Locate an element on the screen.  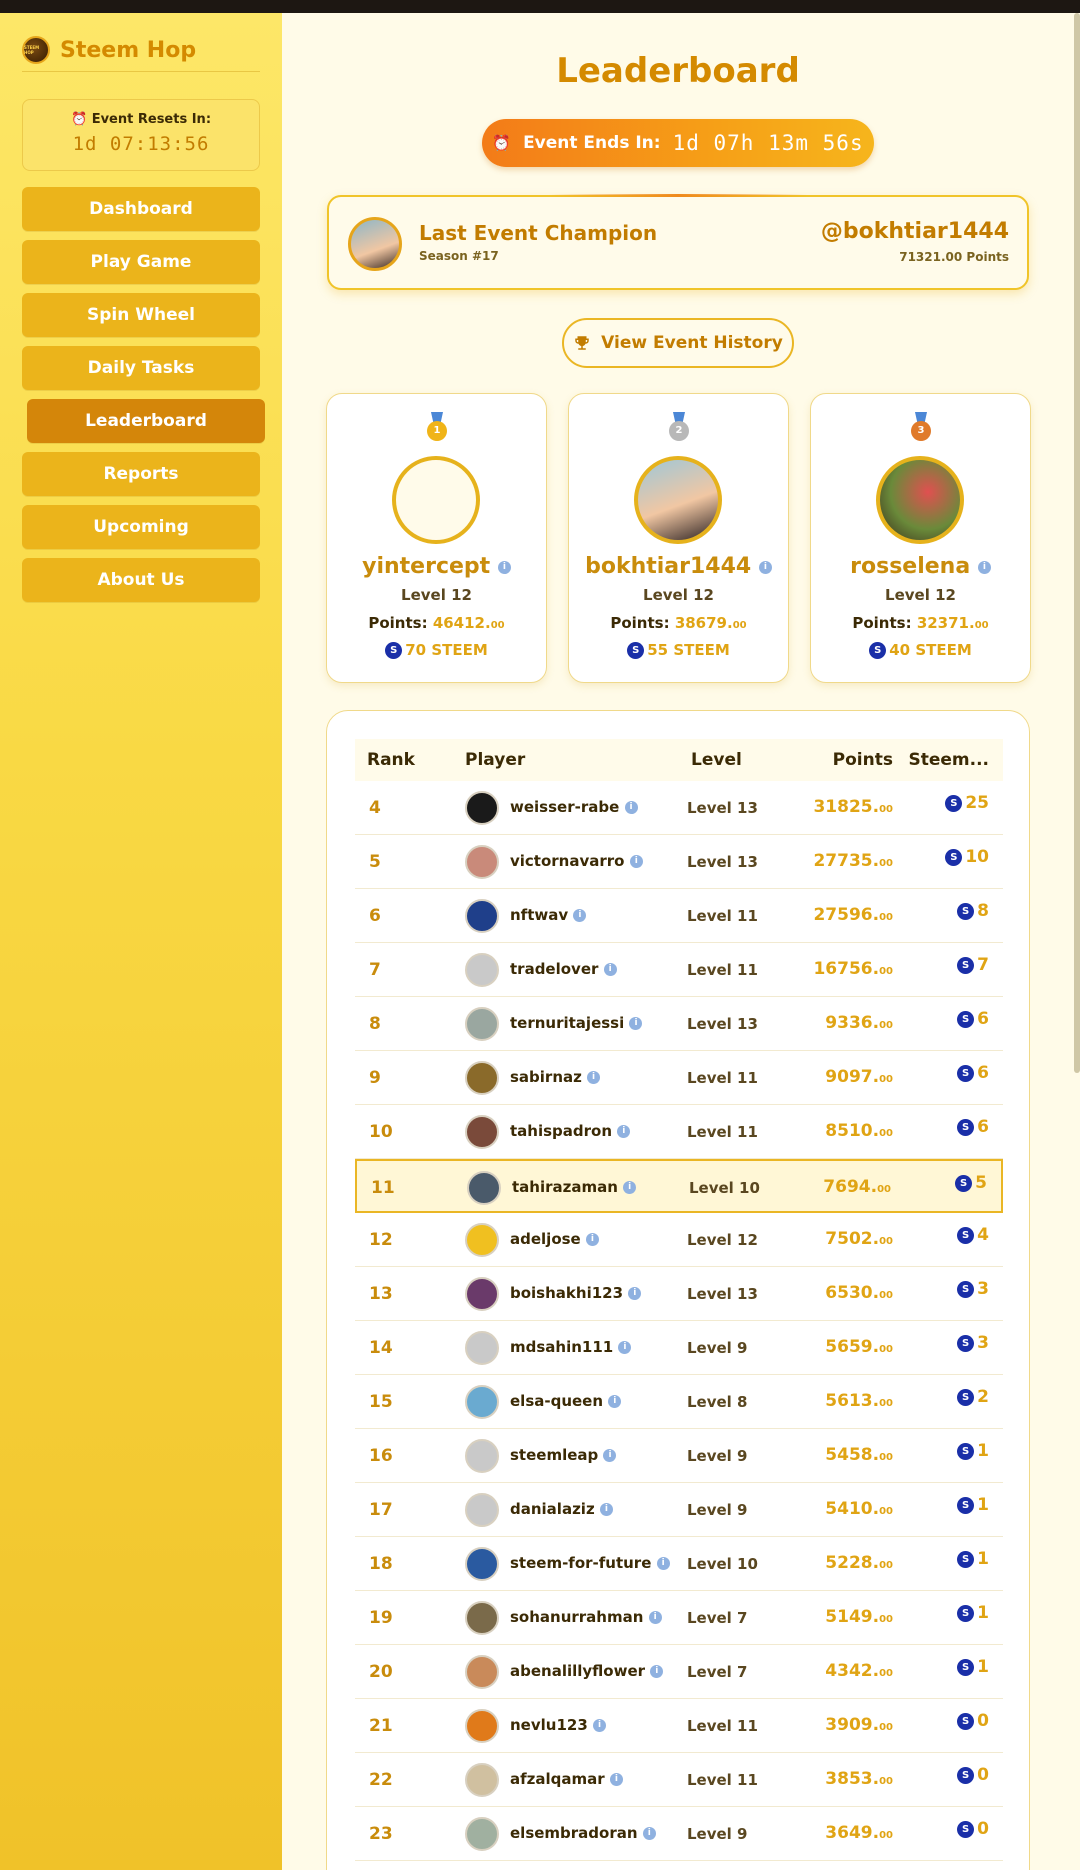
player-name: boishakhi123 i is located at coordinates (576, 1293).